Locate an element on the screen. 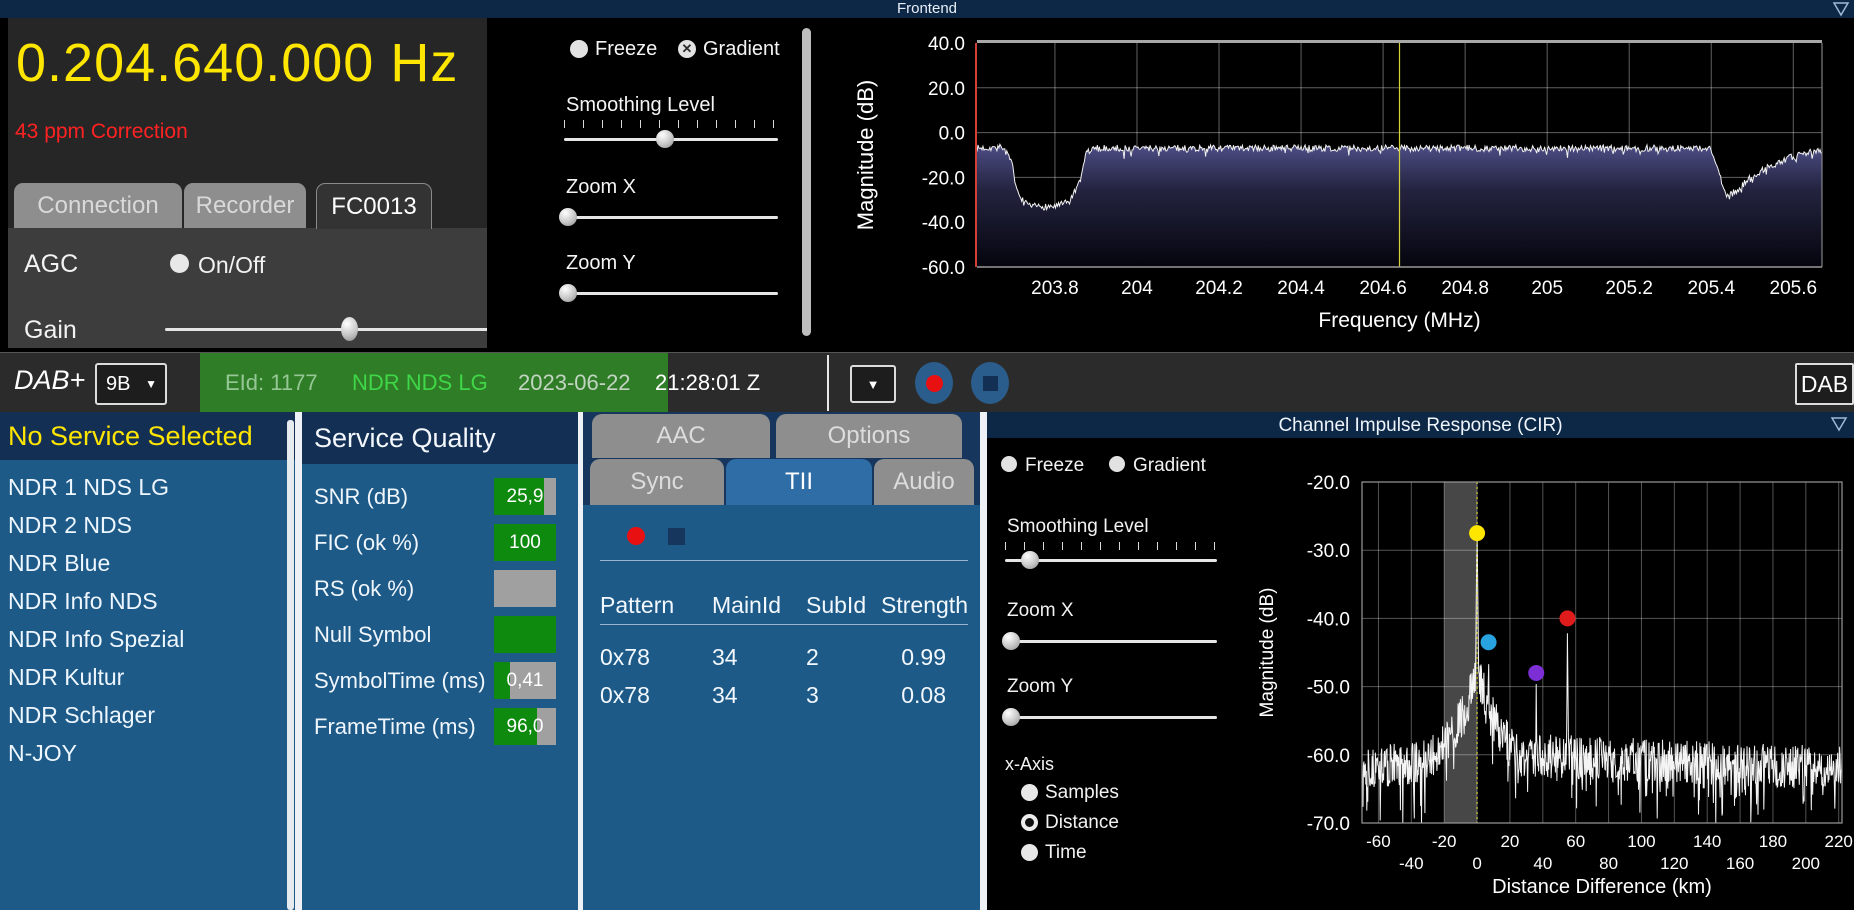 The image size is (1854, 910). service-list-scrollbar is located at coordinates (290, 665).